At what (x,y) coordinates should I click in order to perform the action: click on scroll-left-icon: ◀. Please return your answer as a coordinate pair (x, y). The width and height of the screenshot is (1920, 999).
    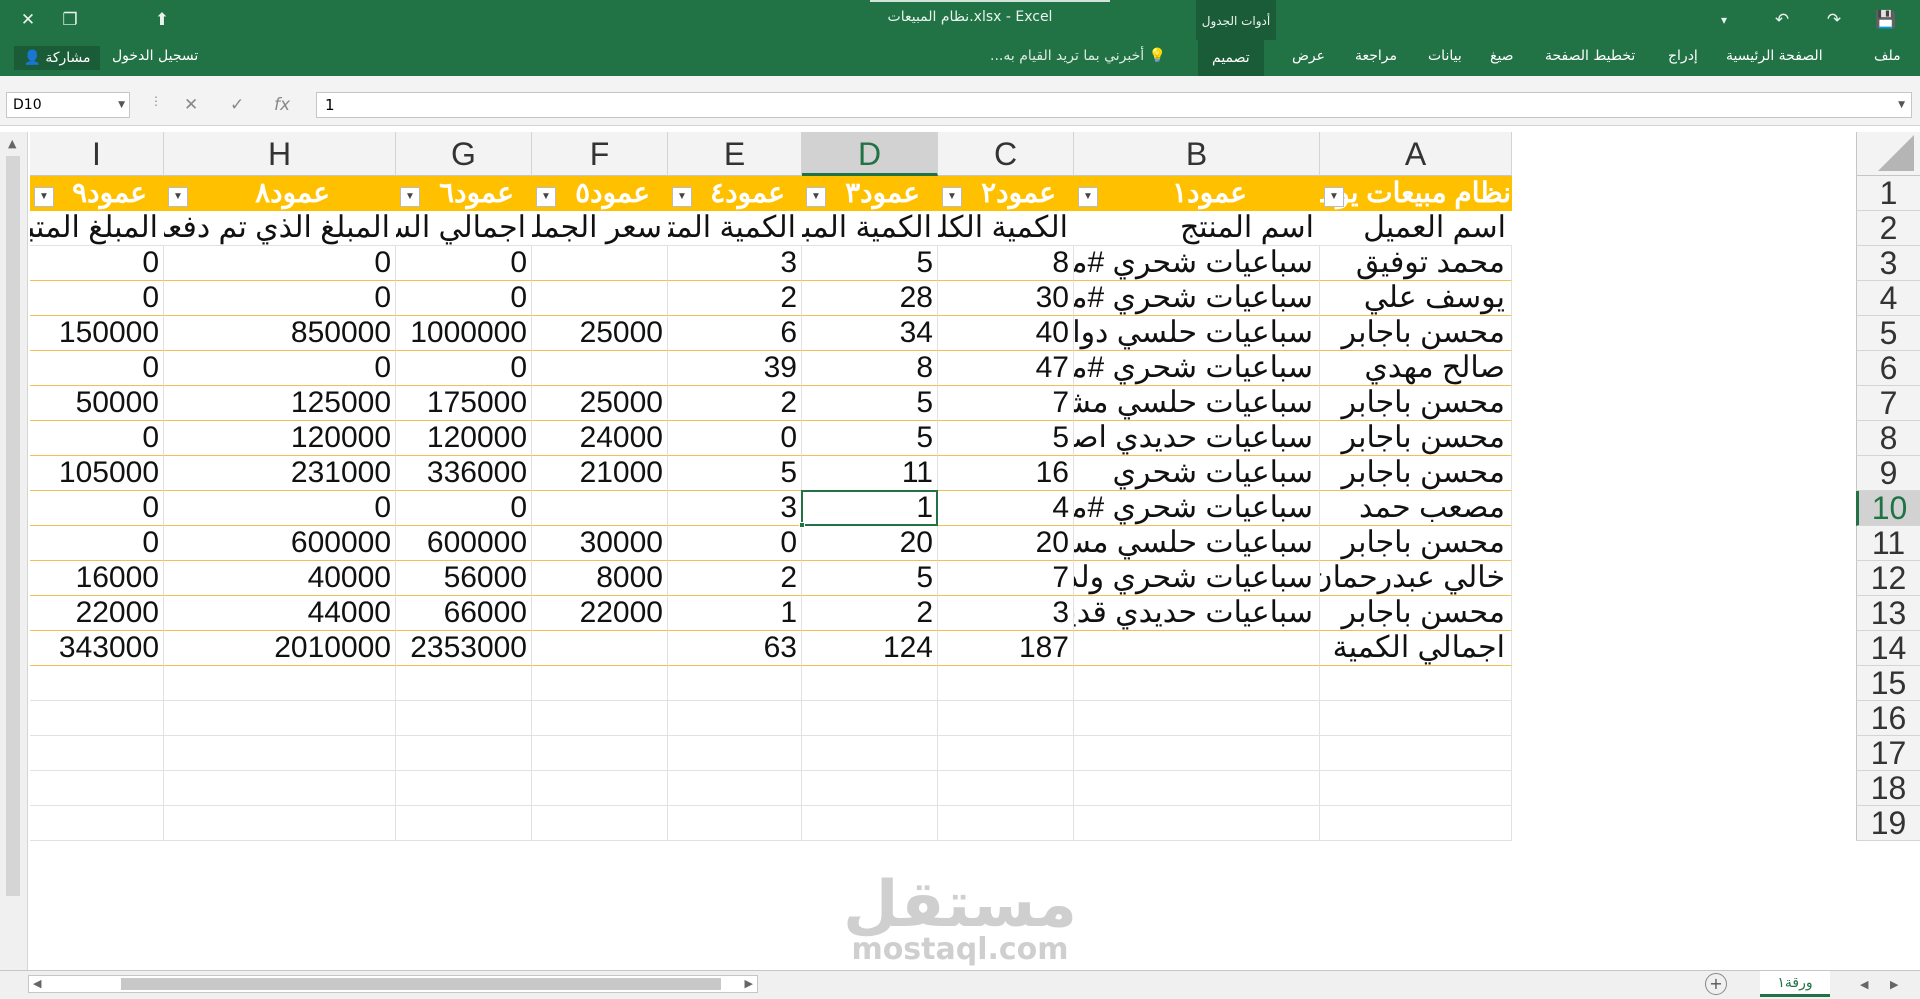
    Looking at the image, I should click on (37, 984).